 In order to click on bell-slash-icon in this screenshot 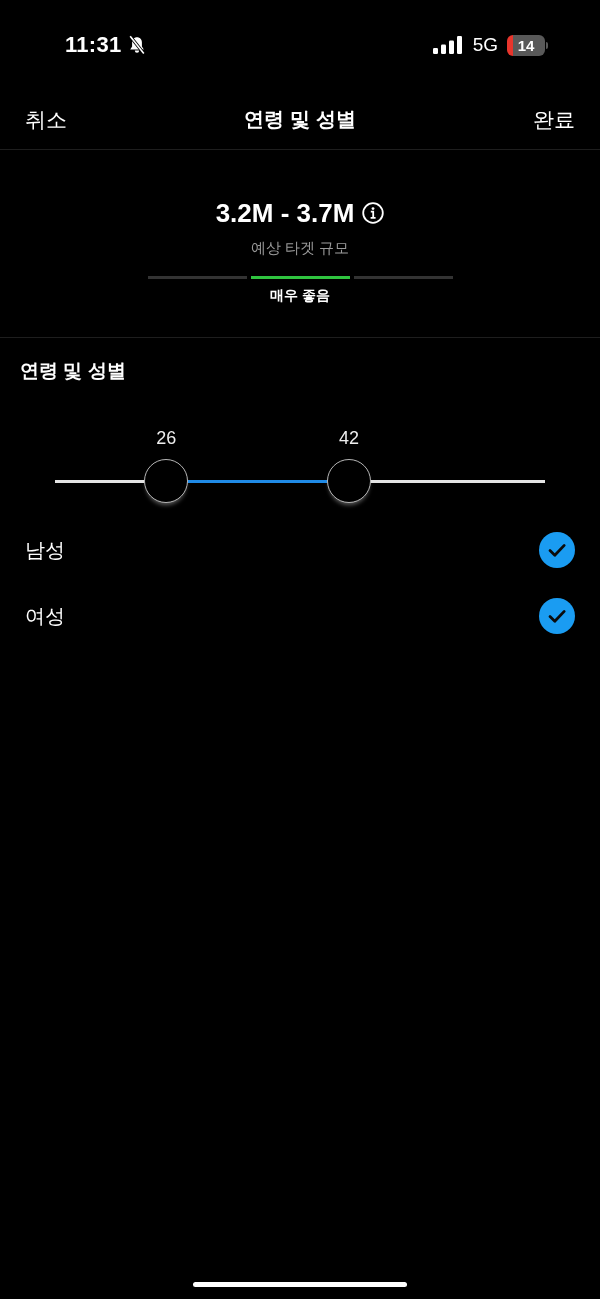, I will do `click(136, 45)`.